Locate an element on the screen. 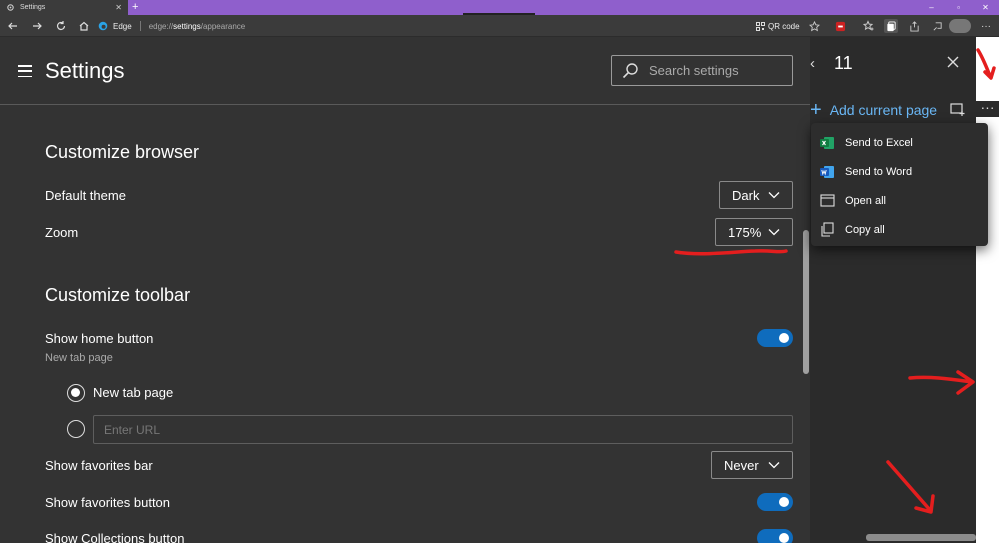 The height and width of the screenshot is (543, 999). menu-item-open-all: Open all is located at coordinates (899, 200).